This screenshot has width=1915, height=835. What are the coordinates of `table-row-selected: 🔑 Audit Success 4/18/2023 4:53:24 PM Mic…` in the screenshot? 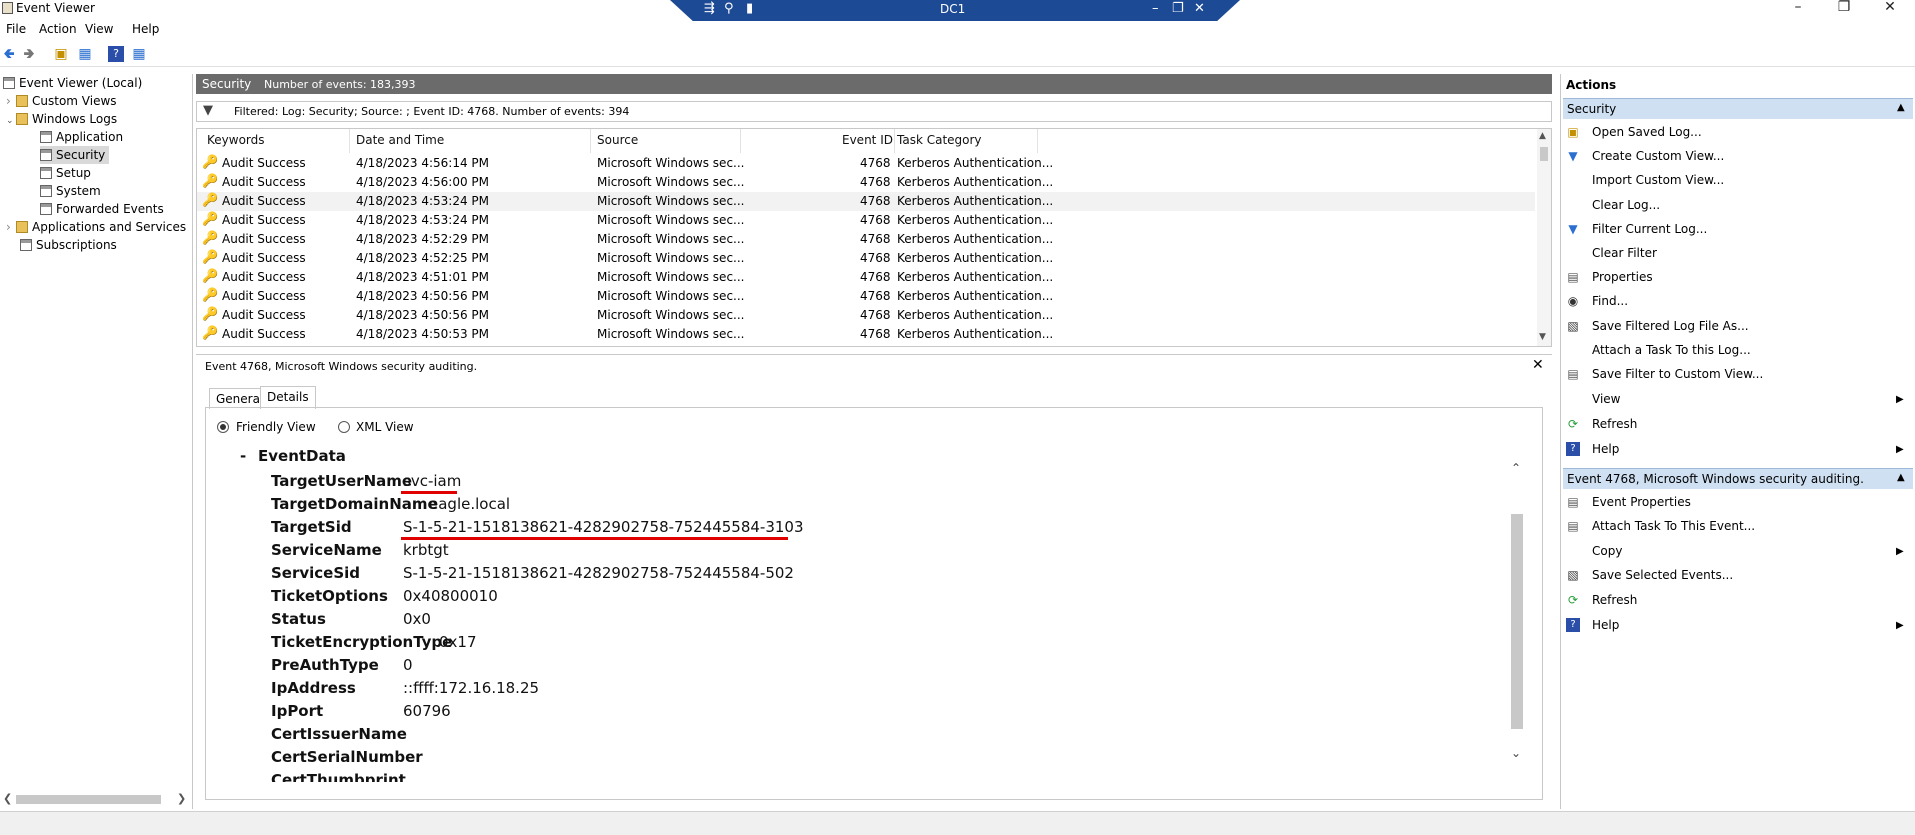 It's located at (866, 201).